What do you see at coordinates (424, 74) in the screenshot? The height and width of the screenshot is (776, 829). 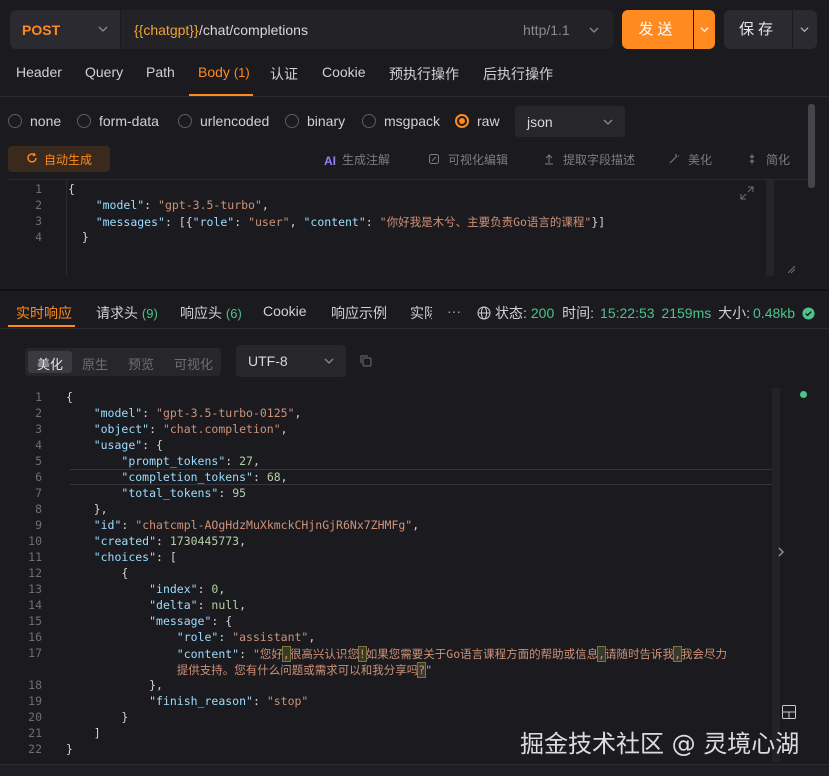 I see `tab-pre-actions: 预执行操作` at bounding box center [424, 74].